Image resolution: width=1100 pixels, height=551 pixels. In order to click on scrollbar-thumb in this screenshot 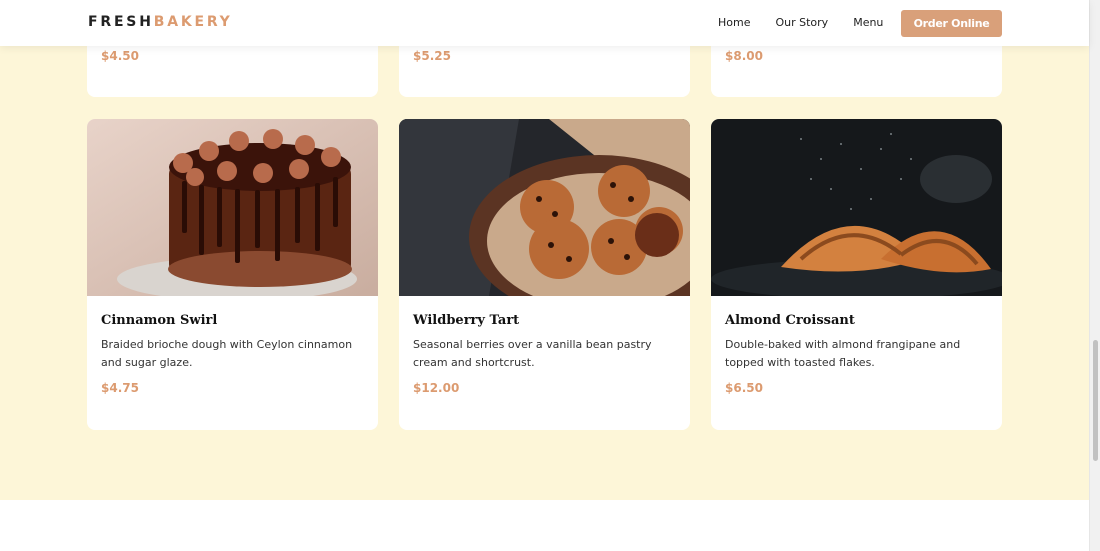, I will do `click(1095, 400)`.